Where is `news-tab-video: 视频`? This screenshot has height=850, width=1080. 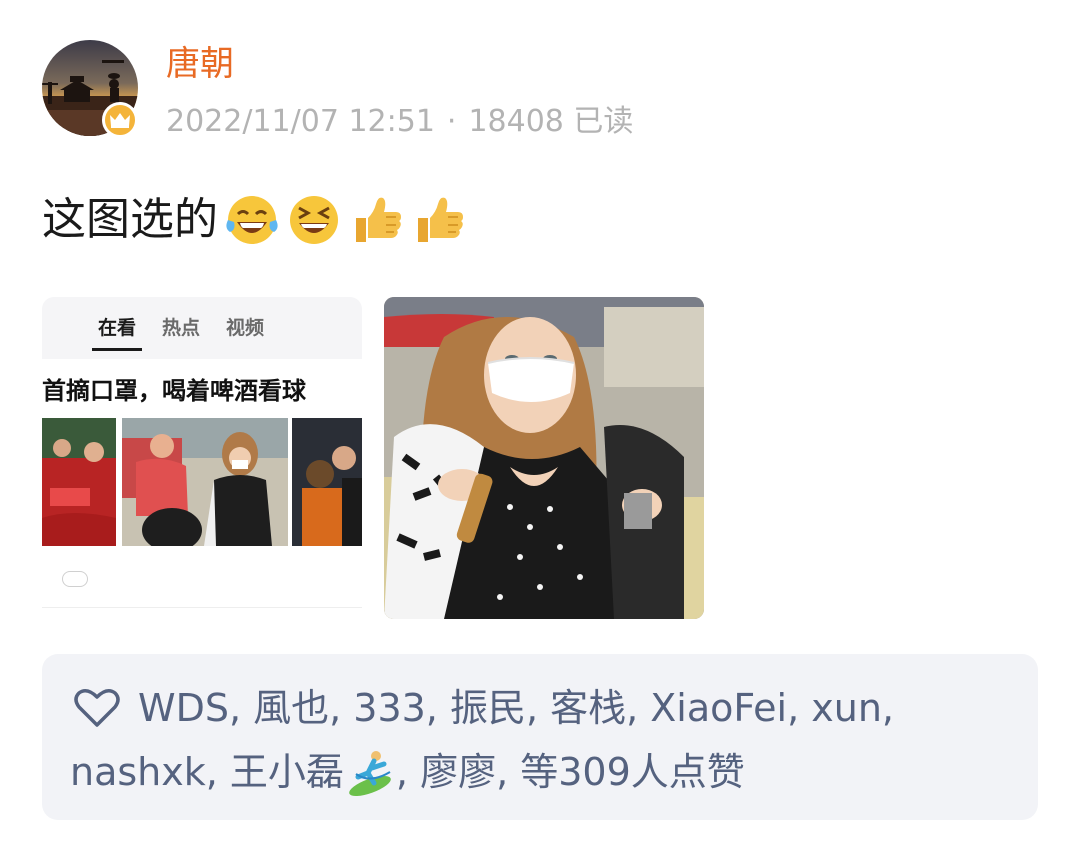 news-tab-video: 视频 is located at coordinates (245, 328).